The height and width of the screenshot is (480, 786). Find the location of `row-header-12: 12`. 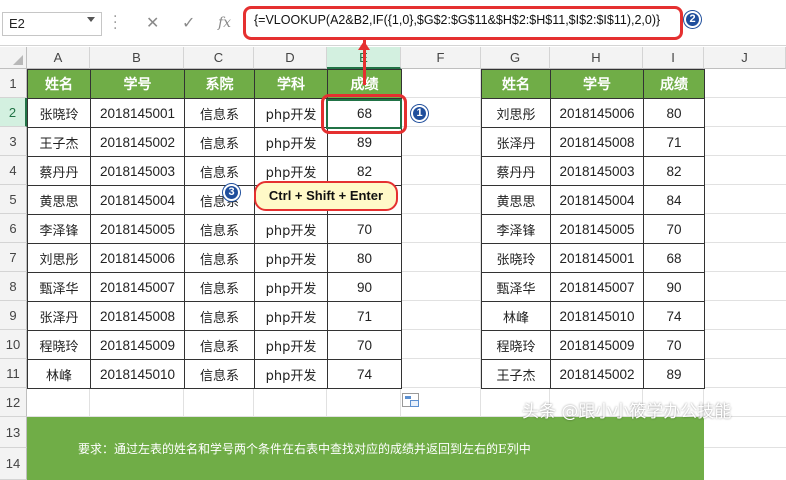

row-header-12: 12 is located at coordinates (13, 402).